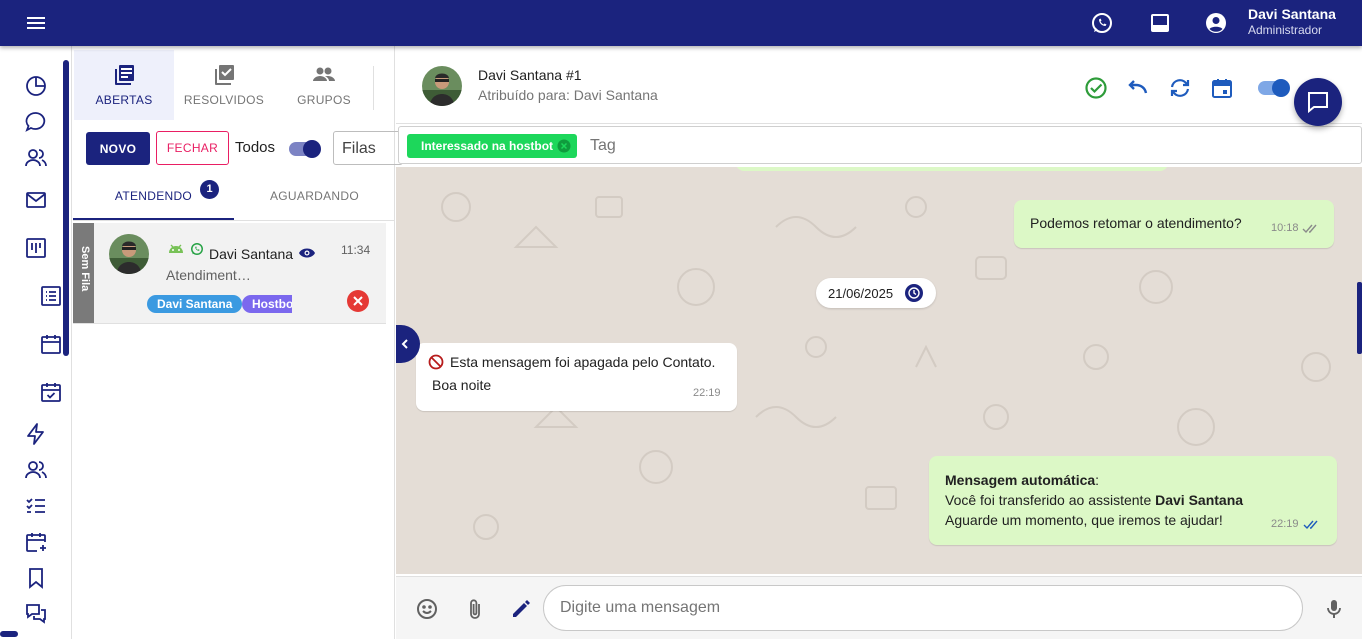 The height and width of the screenshot is (639, 1362). What do you see at coordinates (36, 614) in the screenshot?
I see `forum-icon` at bounding box center [36, 614].